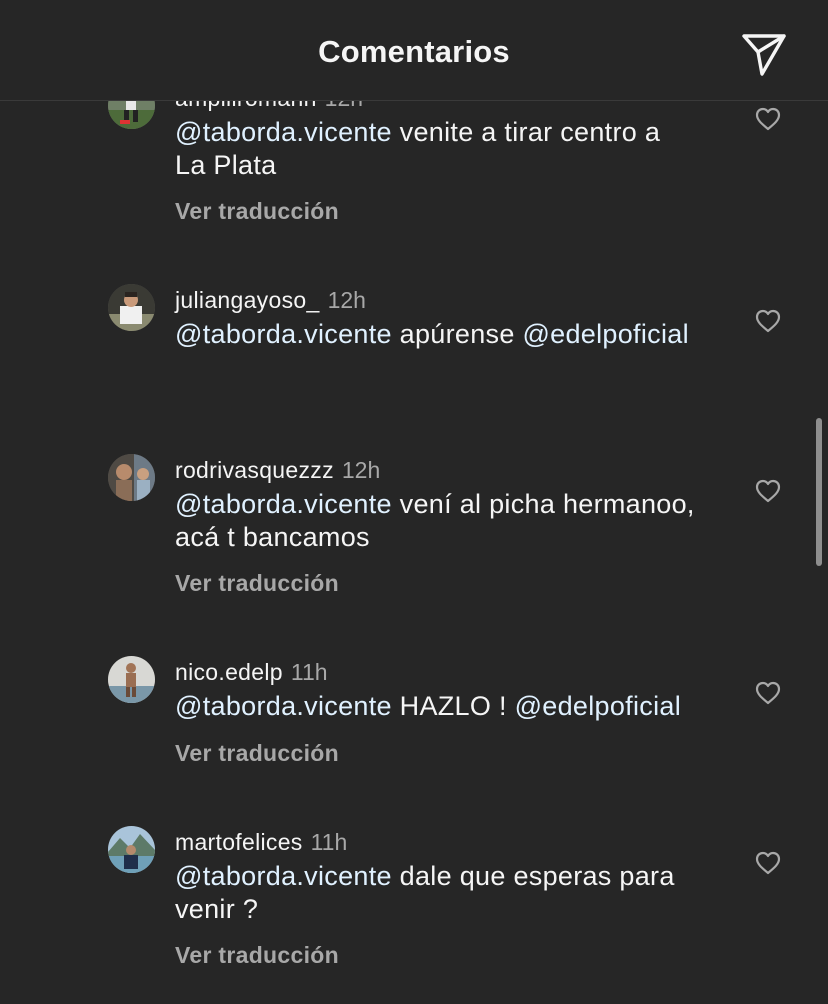  What do you see at coordinates (239, 842) in the screenshot?
I see `username: martofelices` at bounding box center [239, 842].